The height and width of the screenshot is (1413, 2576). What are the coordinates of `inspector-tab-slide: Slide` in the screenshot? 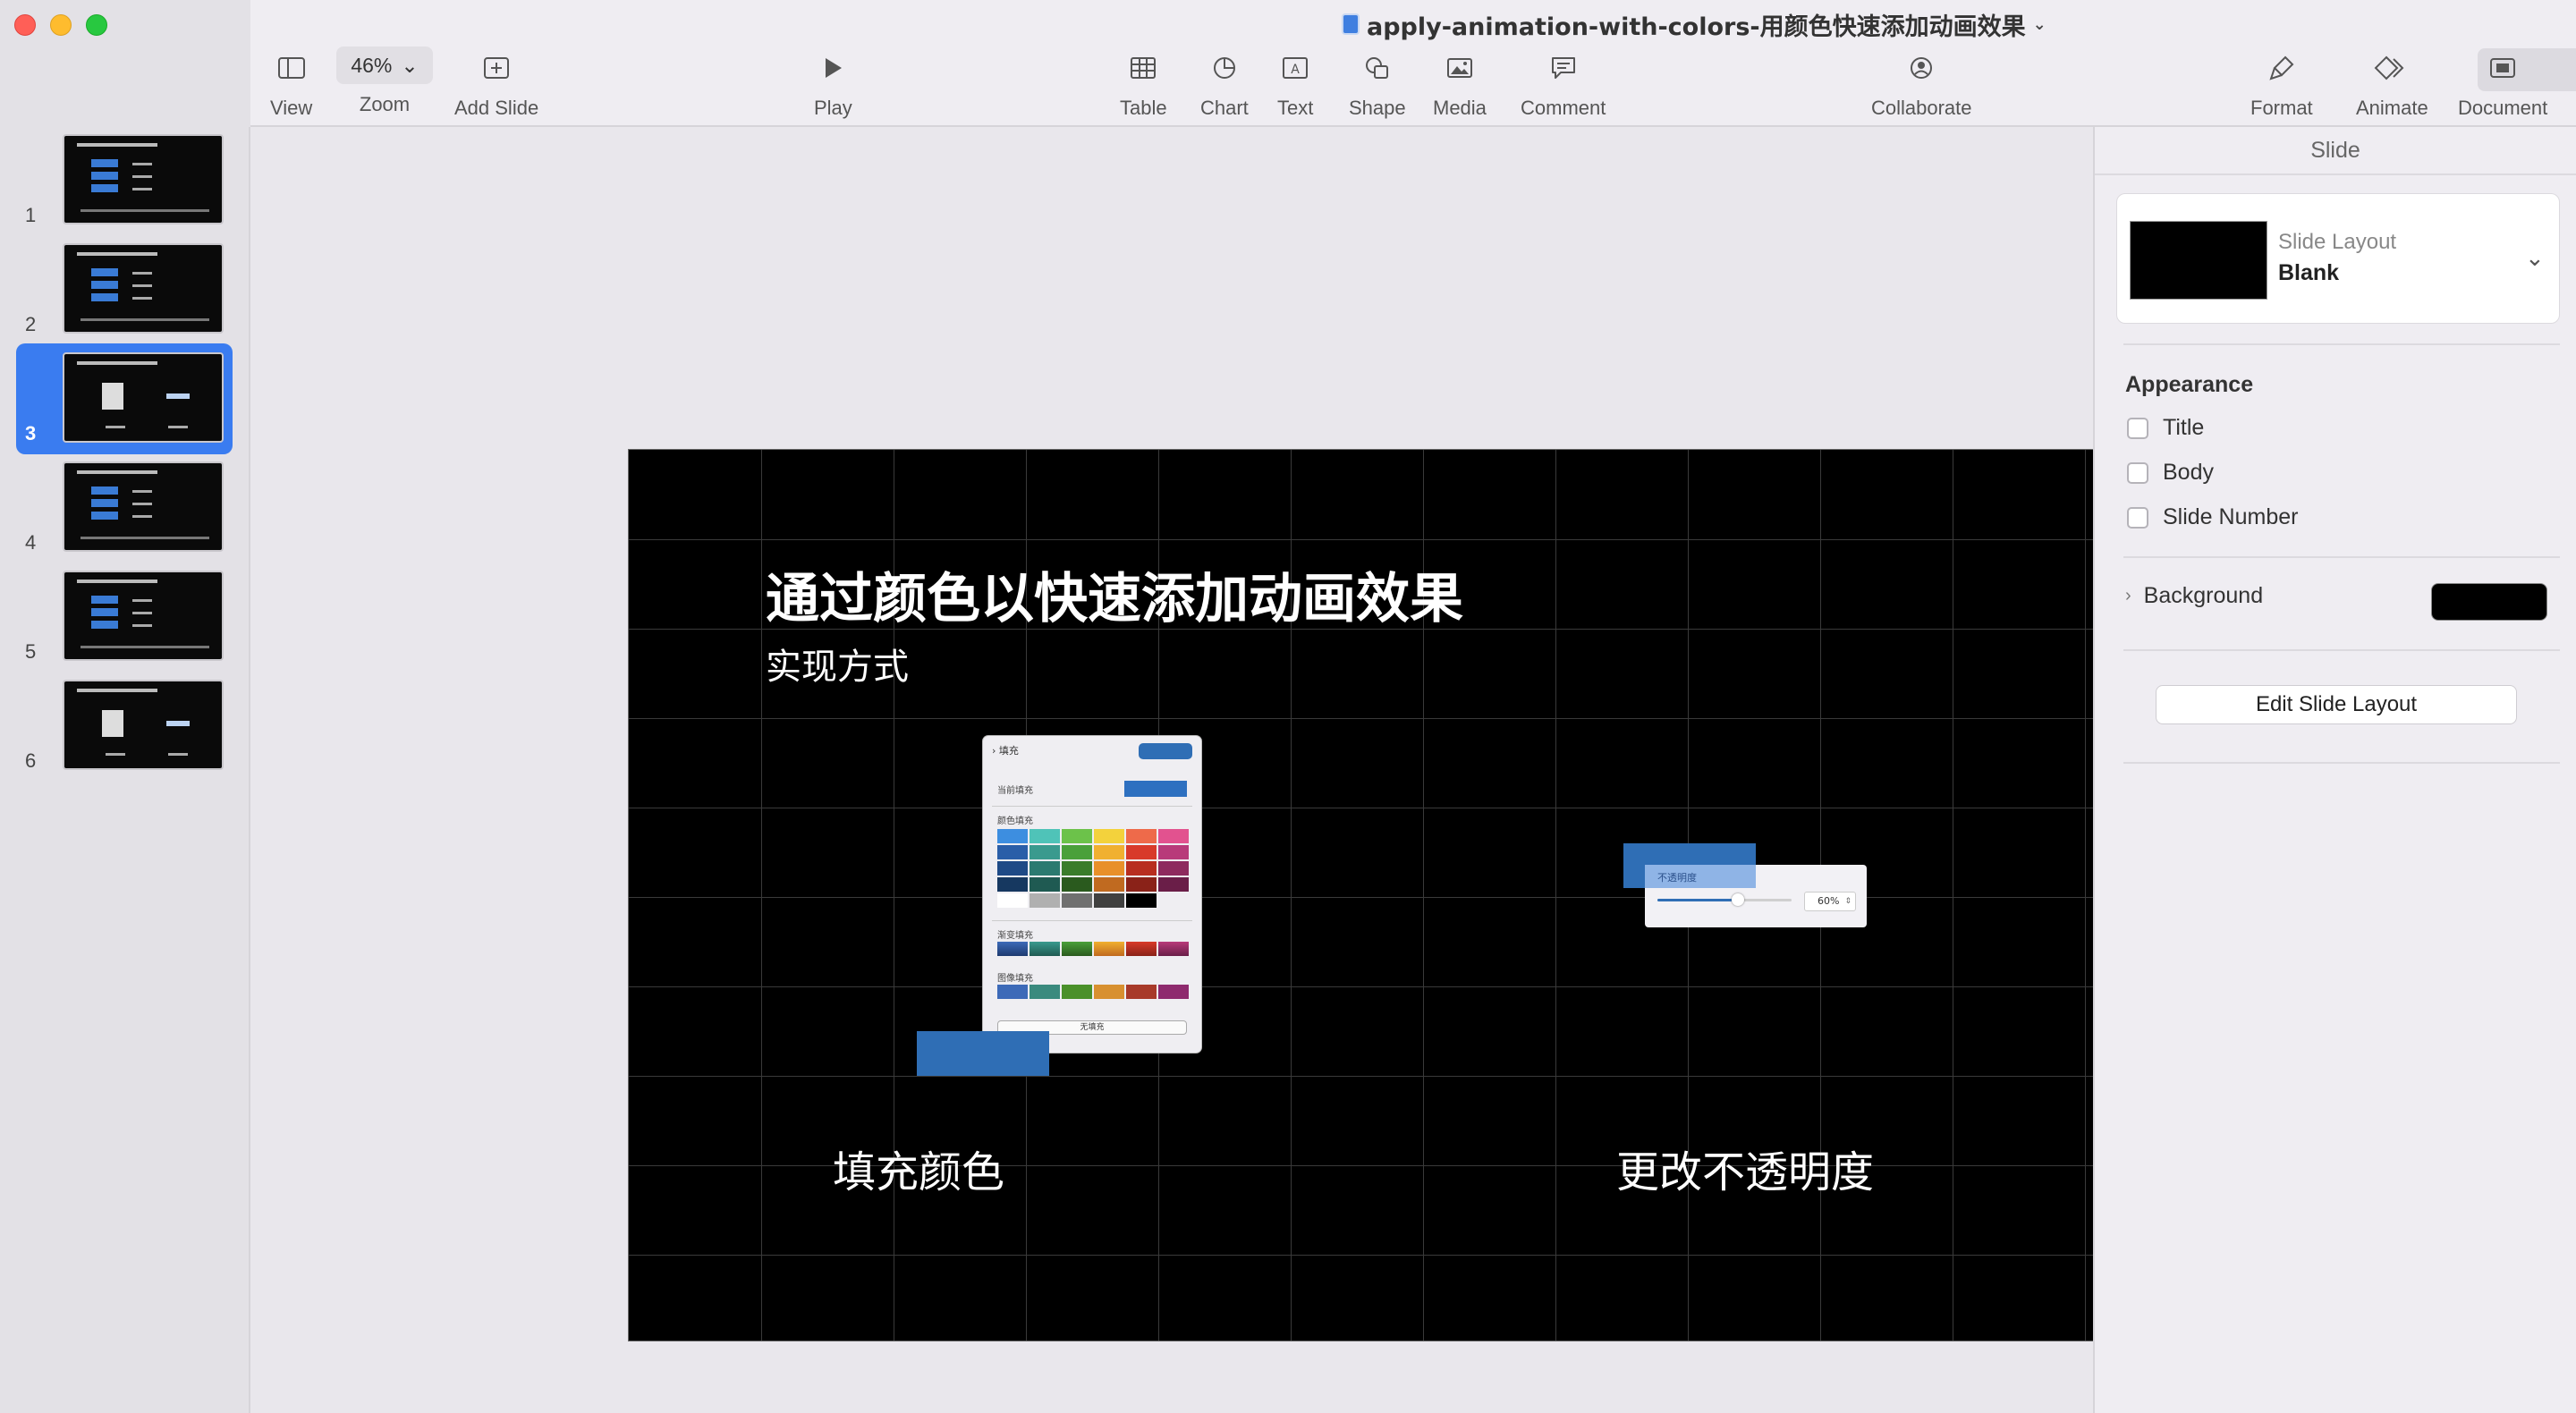 It's located at (2335, 151).